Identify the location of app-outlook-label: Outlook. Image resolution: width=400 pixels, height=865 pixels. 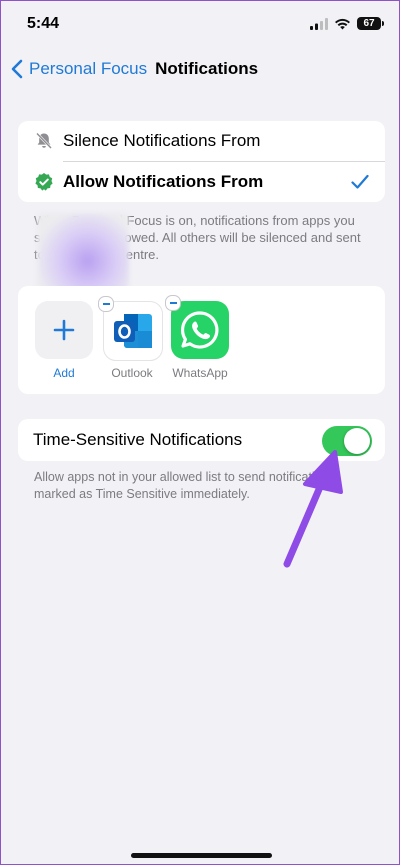
(132, 373).